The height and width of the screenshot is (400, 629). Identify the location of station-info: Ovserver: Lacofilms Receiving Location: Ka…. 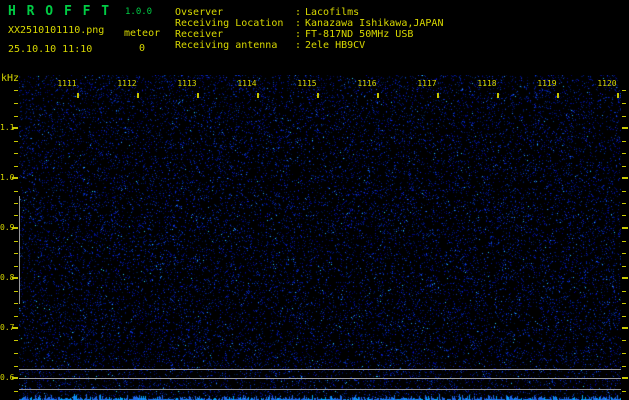
(309, 29).